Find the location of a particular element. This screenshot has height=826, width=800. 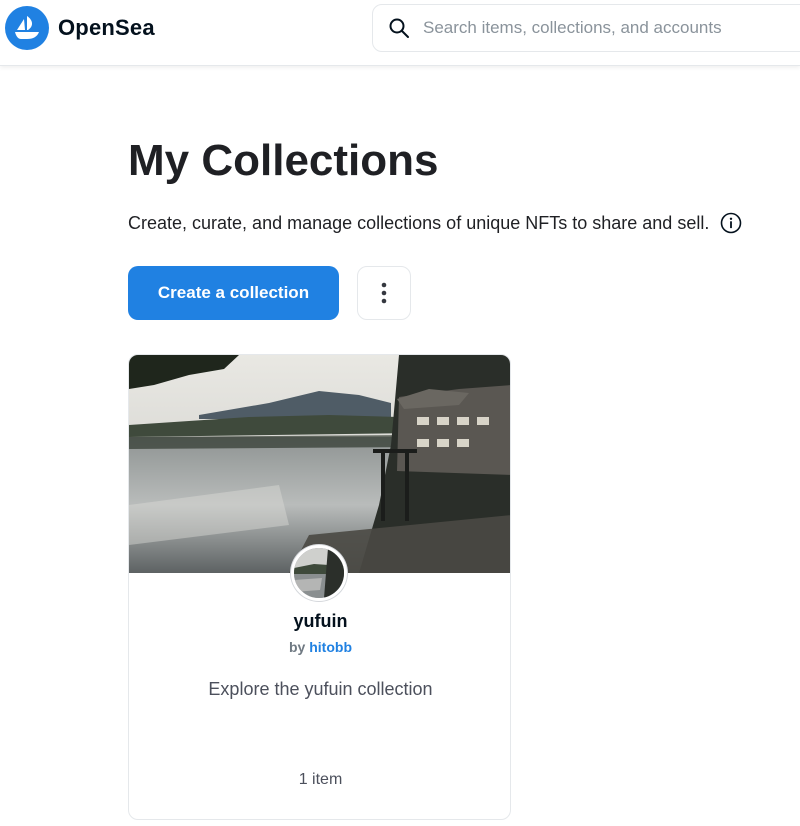

collection-item-count: 1 item is located at coordinates (320, 779).